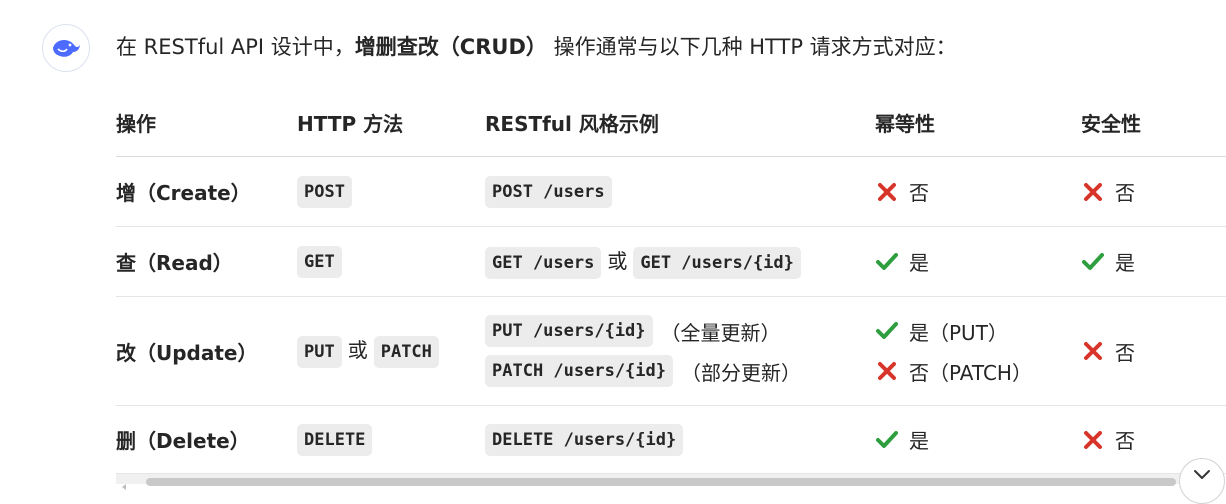  I want to click on example-connector: 或, so click(617, 260).